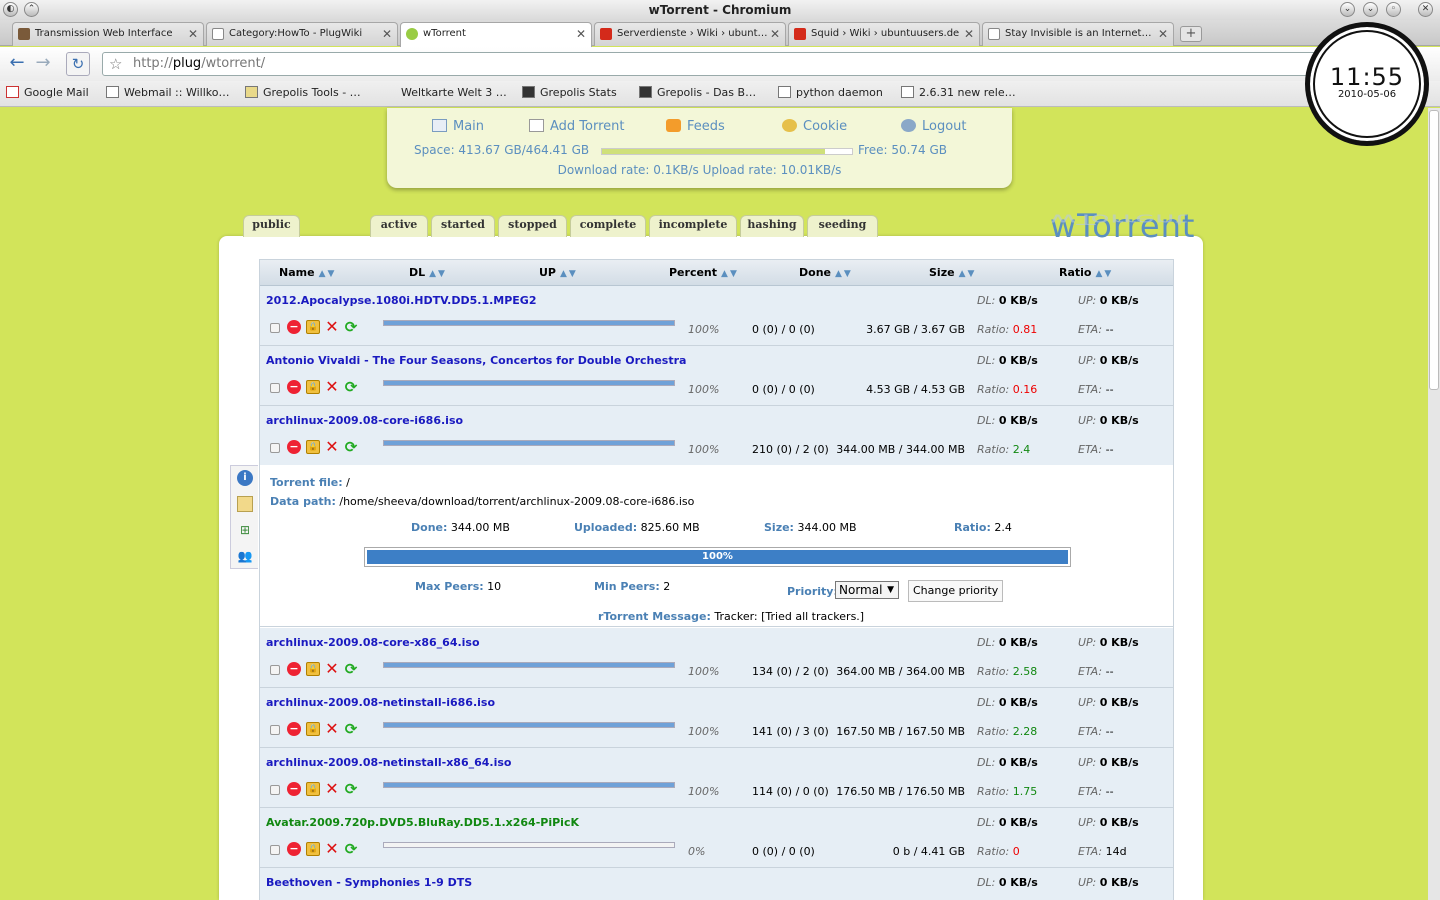 The width and height of the screenshot is (1440, 900). Describe the element at coordinates (690, 34) in the screenshot. I see `browser-tab-serverdienste: Serverdienste › Wiki › ubunt… ✕` at that location.